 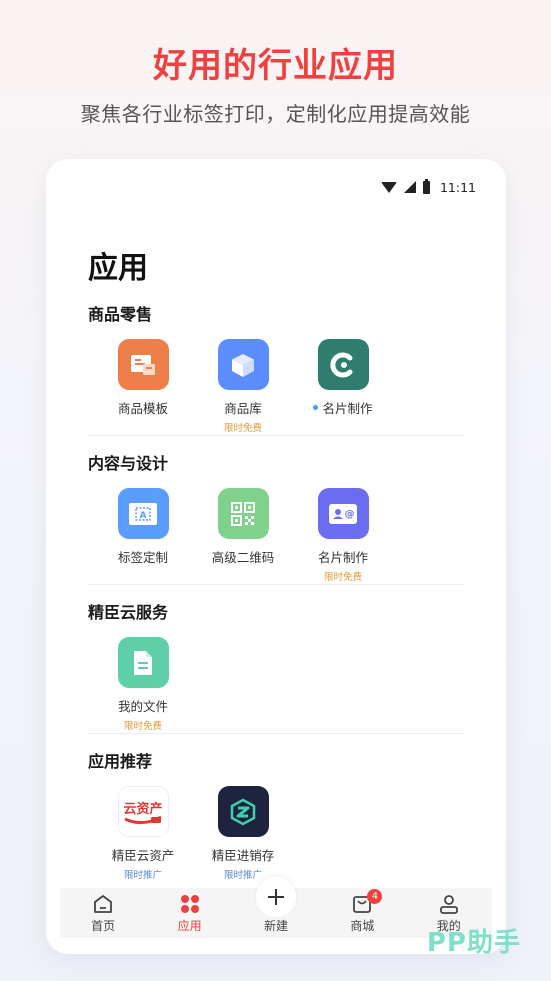 I want to click on app-my-files: 我的文件 限时免费, so click(x=143, y=684).